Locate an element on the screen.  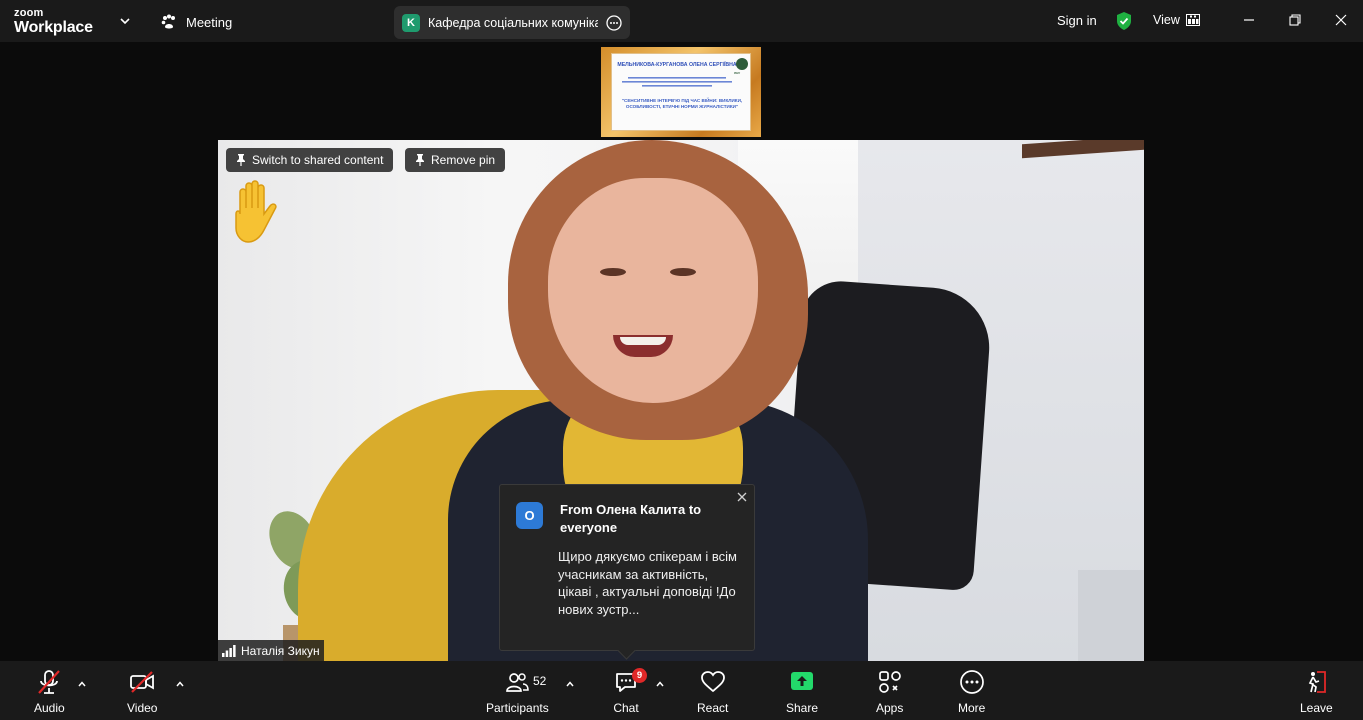
participant-name-tag: Наталія Зикун is located at coordinates (271, 650).